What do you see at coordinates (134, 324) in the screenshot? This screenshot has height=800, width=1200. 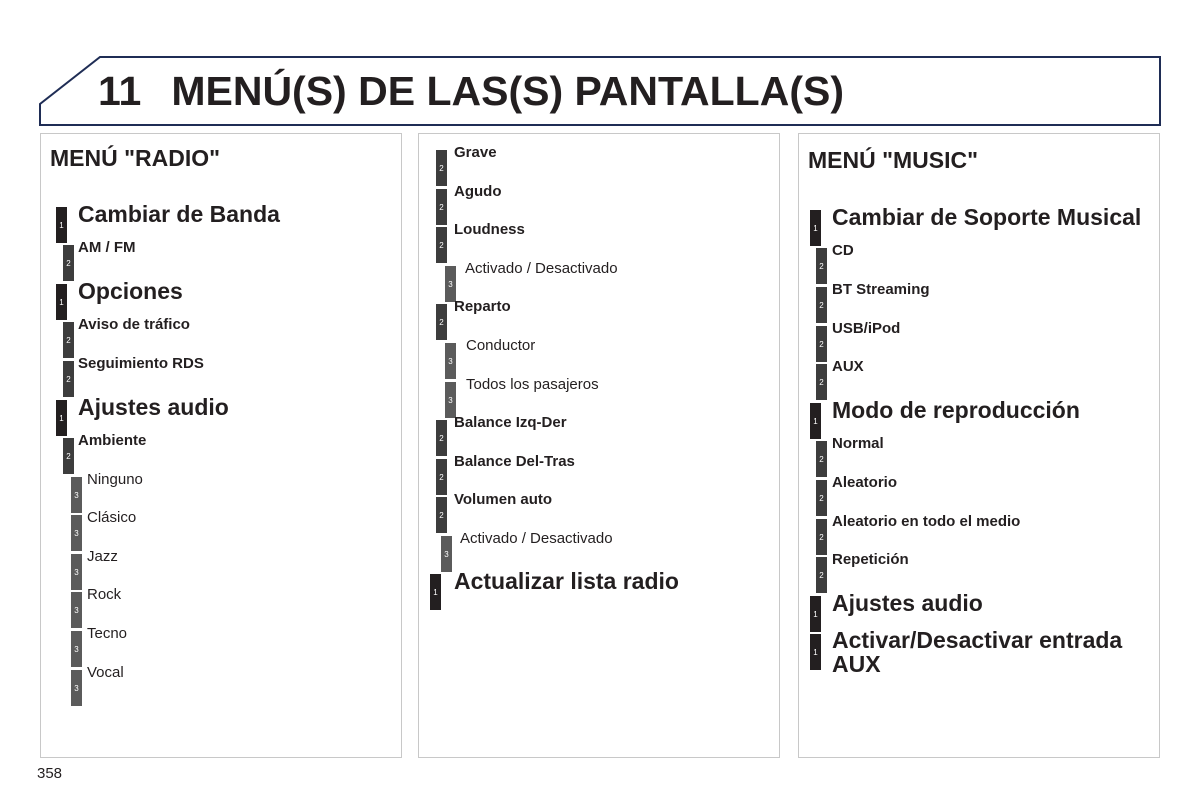 I see `menu-item-label: Aviso de tráfico` at bounding box center [134, 324].